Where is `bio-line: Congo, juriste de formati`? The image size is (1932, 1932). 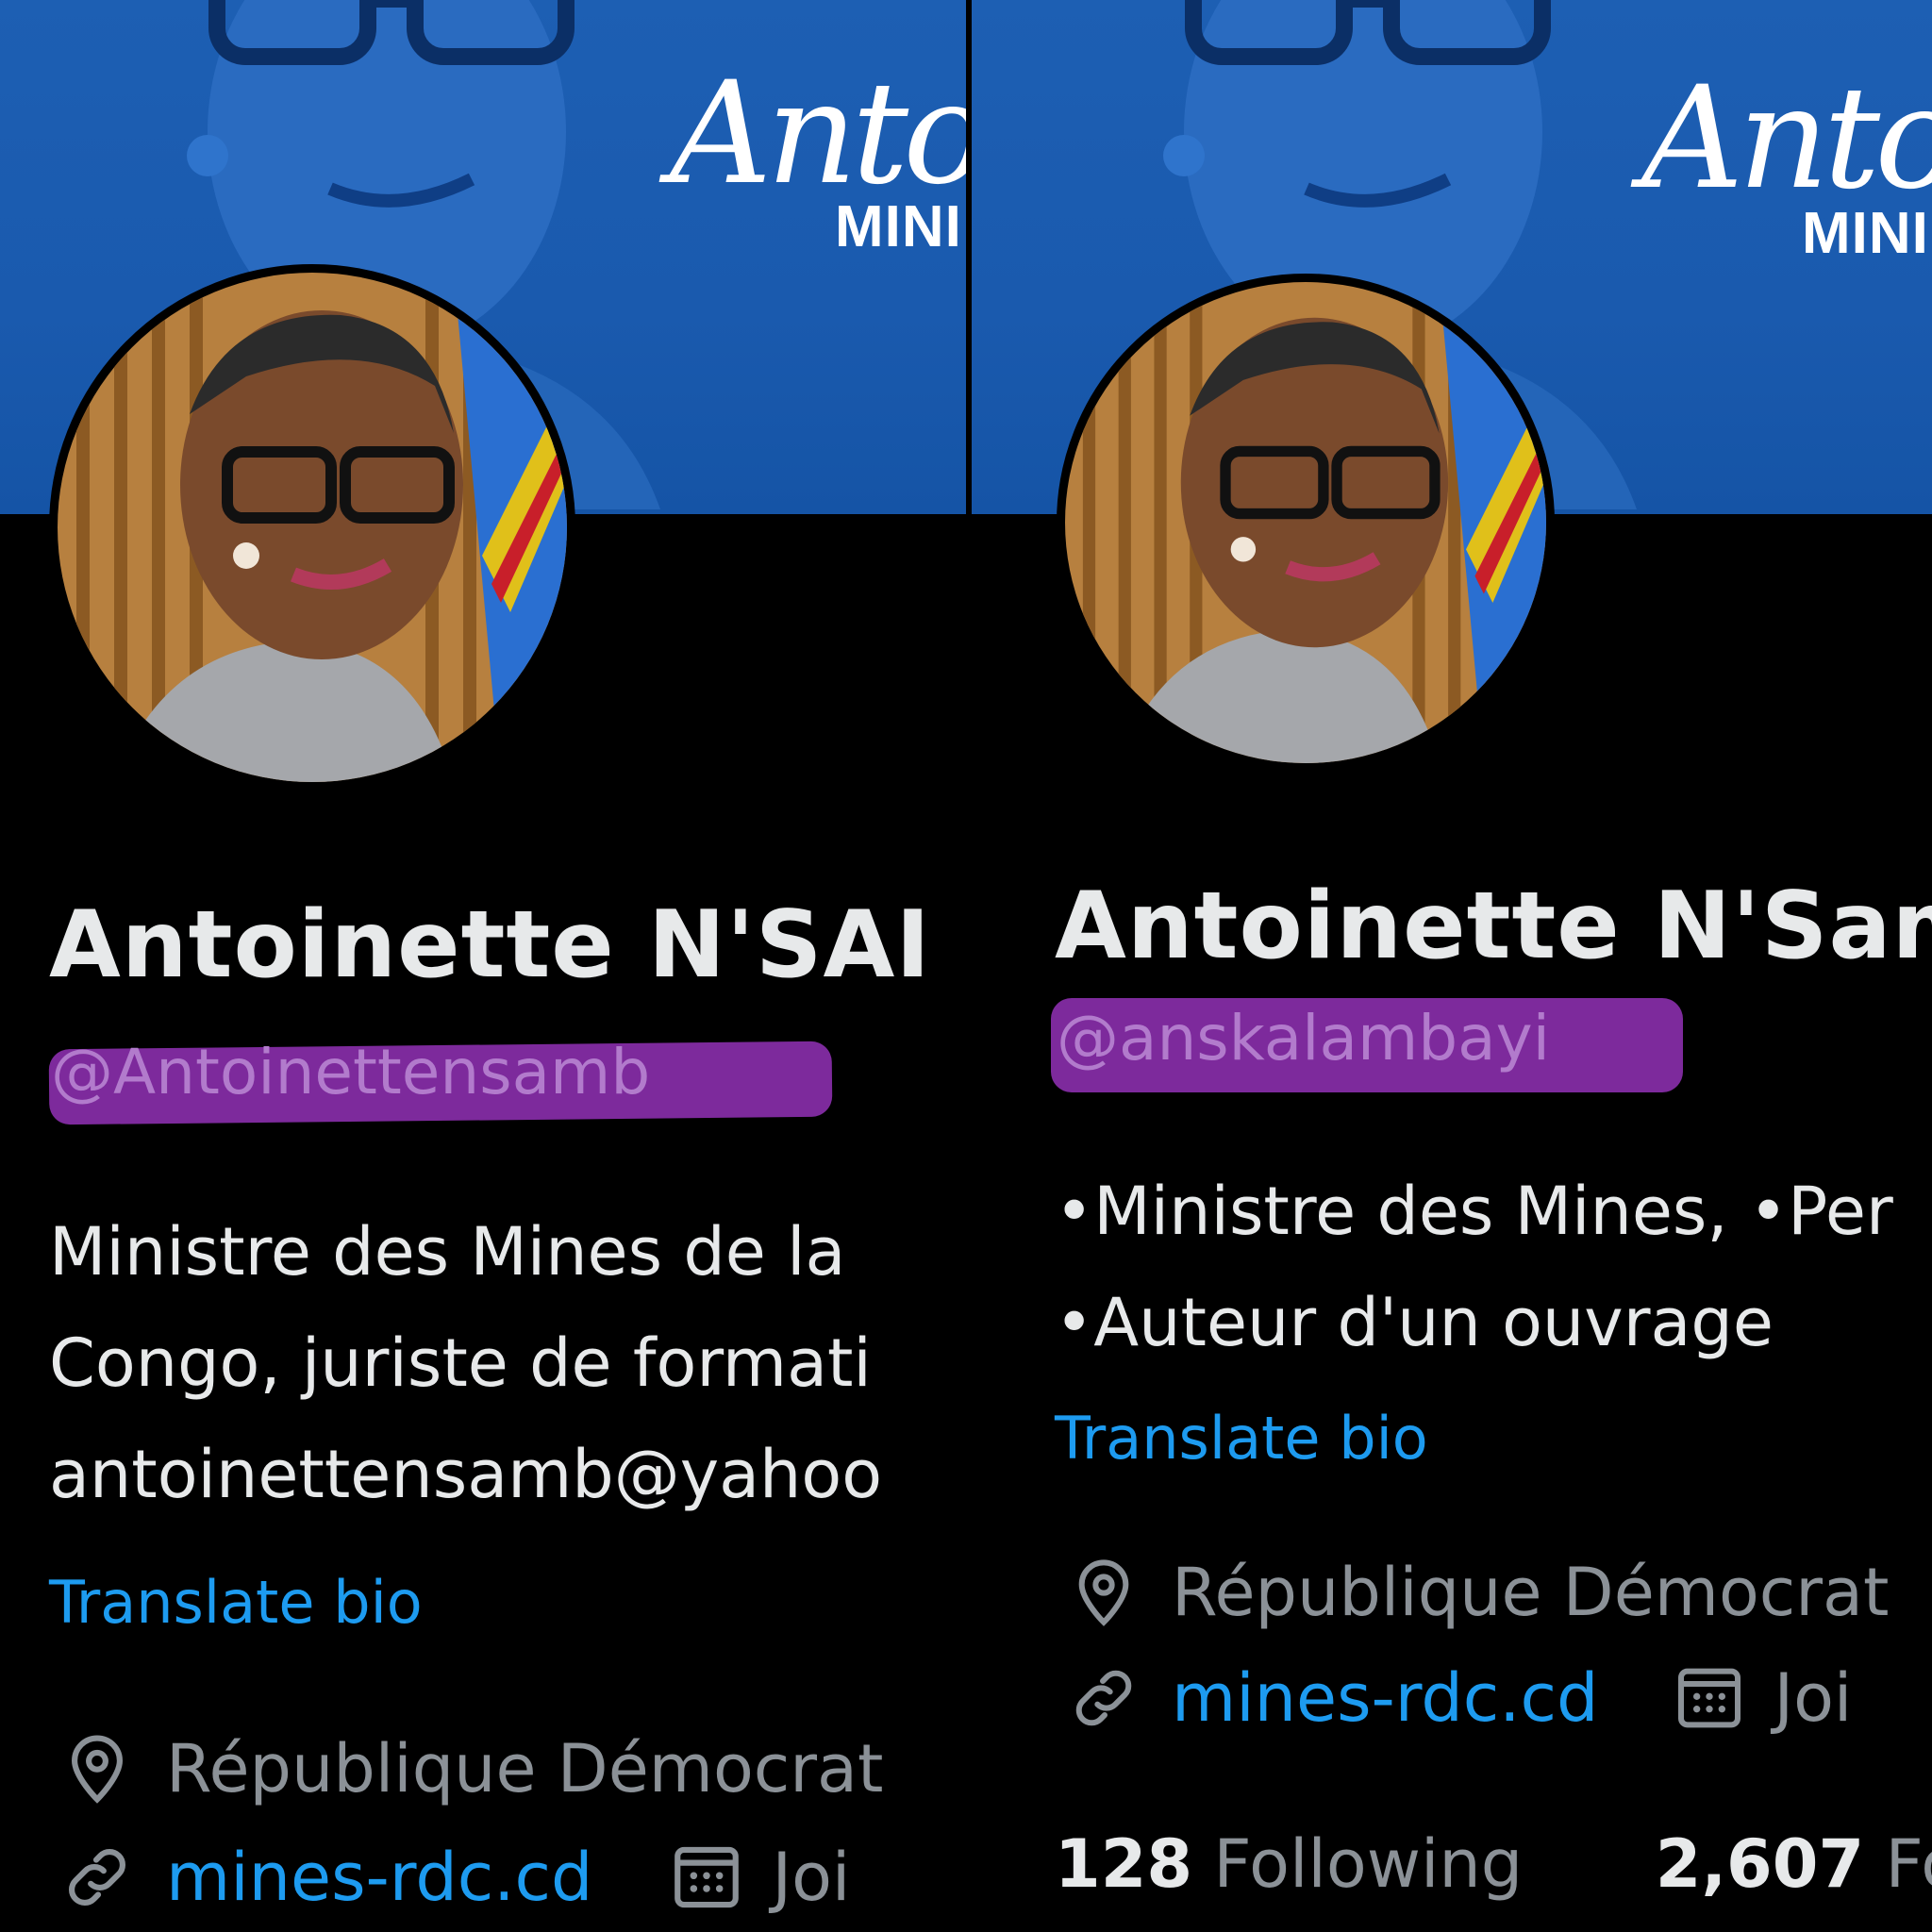 bio-line: Congo, juriste de formati is located at coordinates (461, 1363).